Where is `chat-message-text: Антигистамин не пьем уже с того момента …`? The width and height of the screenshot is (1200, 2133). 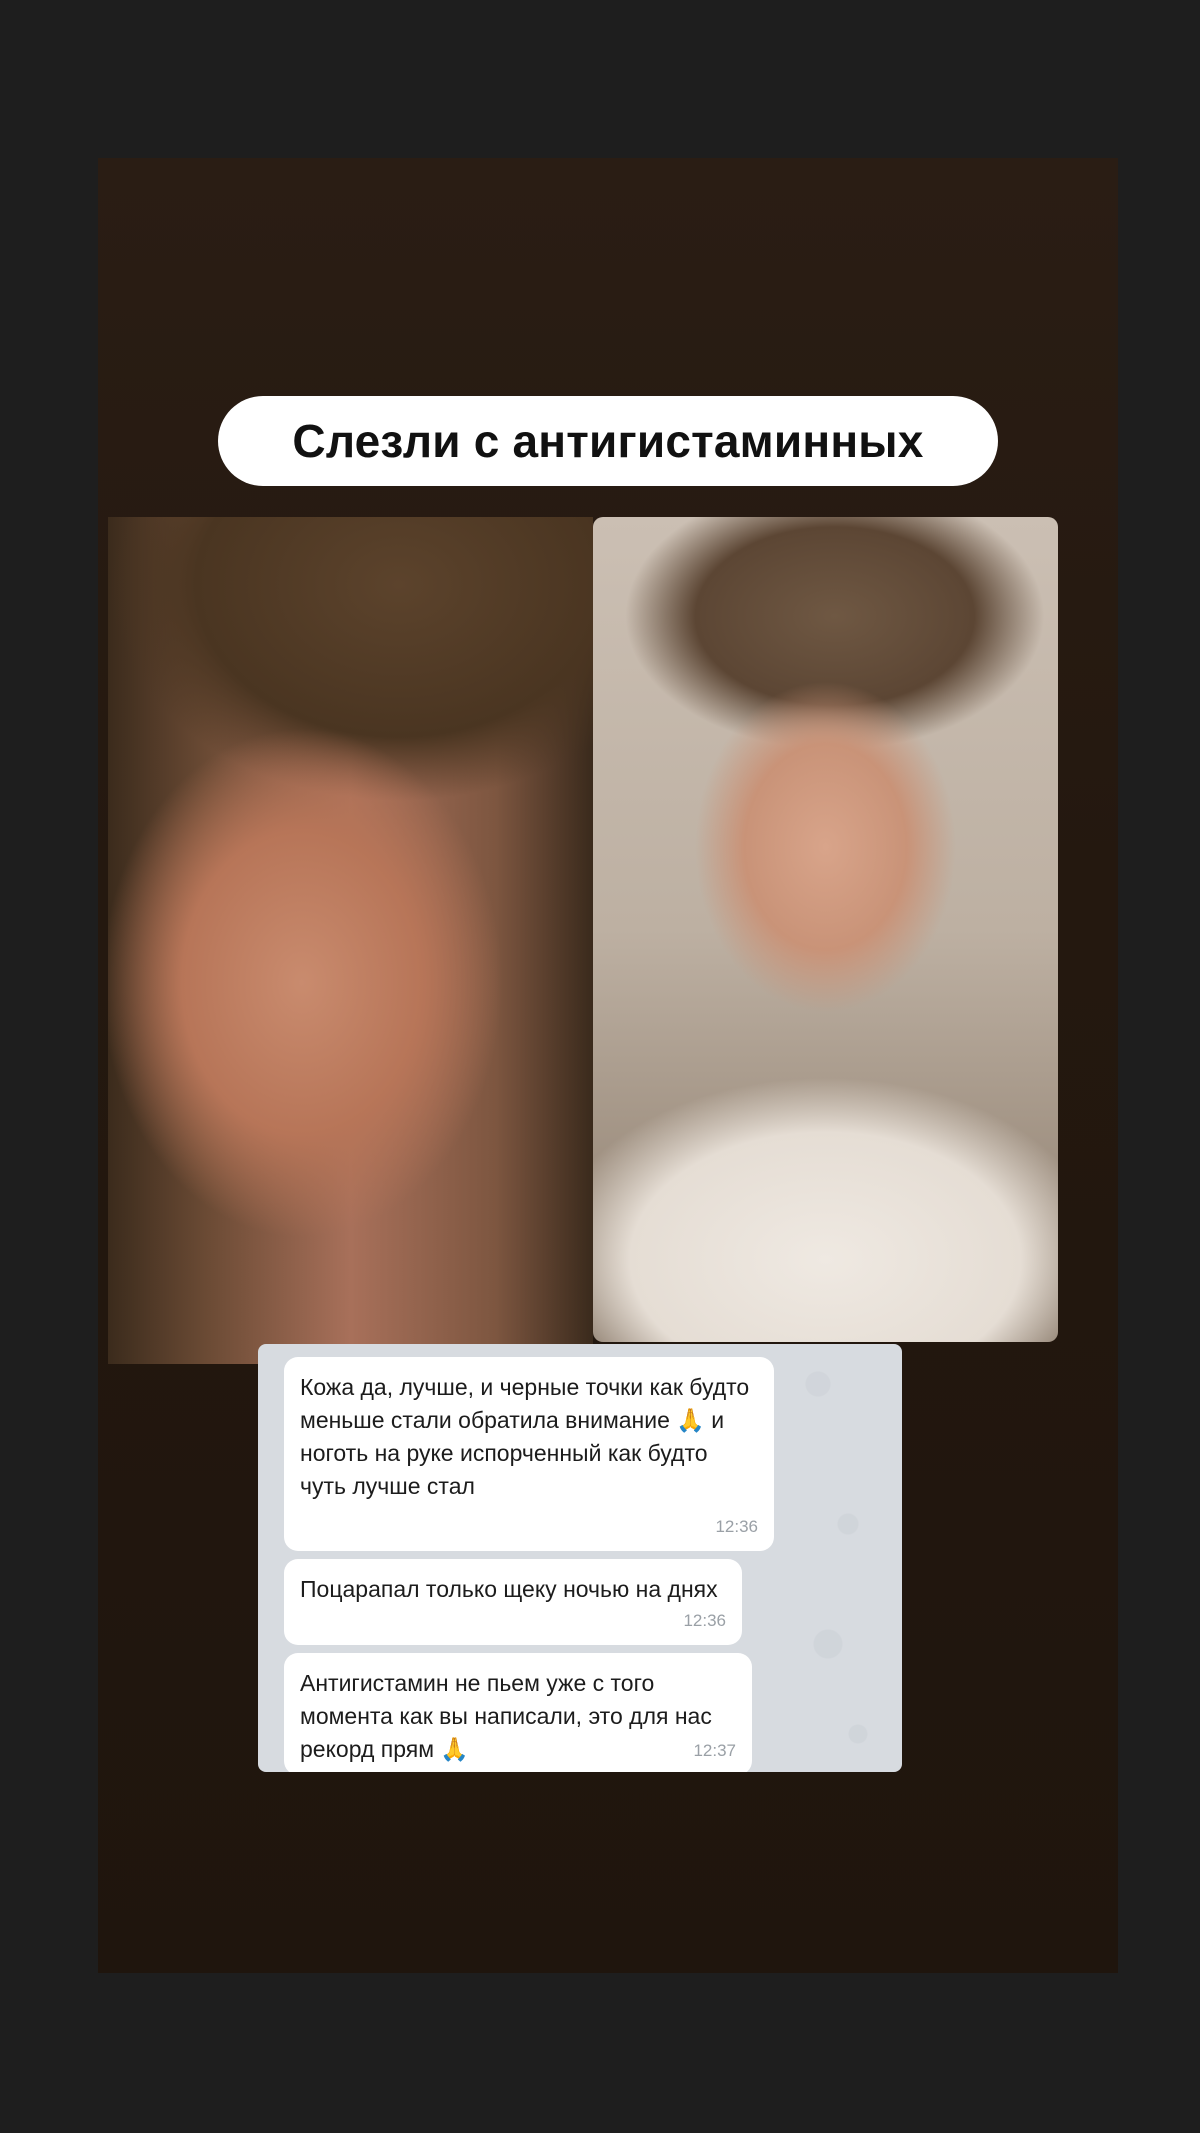
chat-message-text: Антигистамин не пьем уже с того момента … is located at coordinates (506, 1716).